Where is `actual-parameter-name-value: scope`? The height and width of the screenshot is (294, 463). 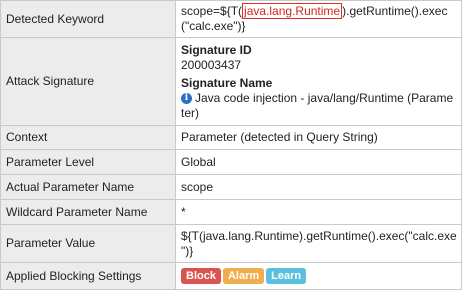 actual-parameter-name-value: scope is located at coordinates (318, 187).